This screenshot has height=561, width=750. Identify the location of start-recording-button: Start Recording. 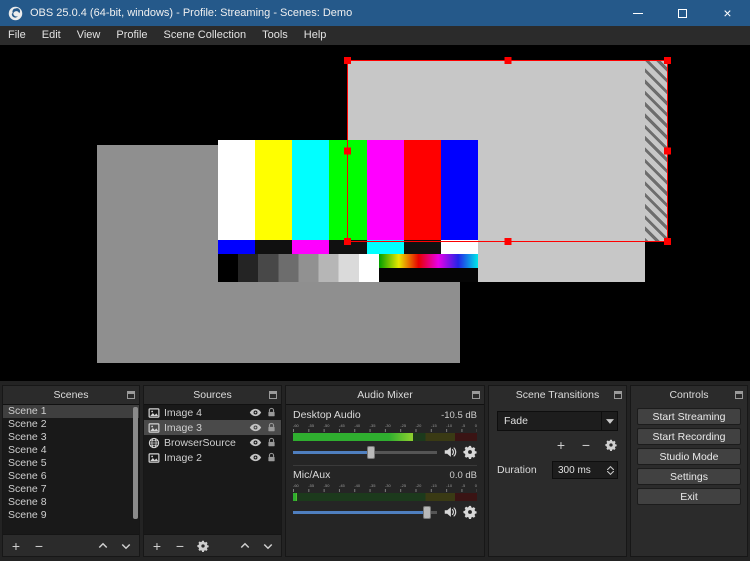
(689, 436).